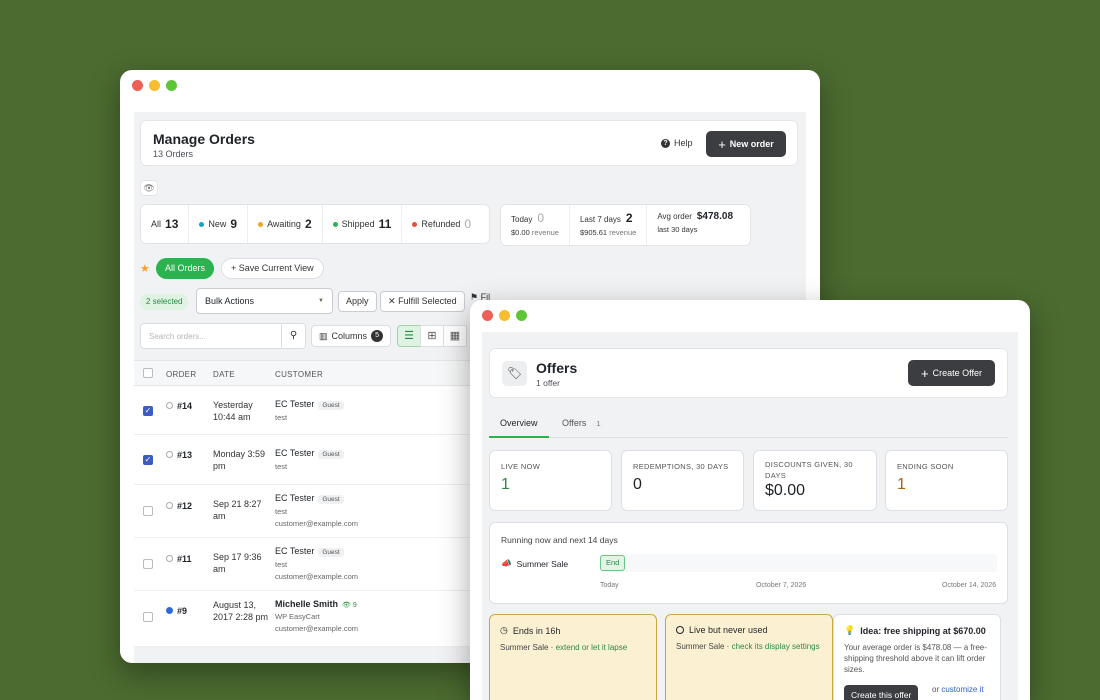 The width and height of the screenshot is (1100, 700). What do you see at coordinates (148, 373) in the screenshot?
I see `select-all-checkbox` at bounding box center [148, 373].